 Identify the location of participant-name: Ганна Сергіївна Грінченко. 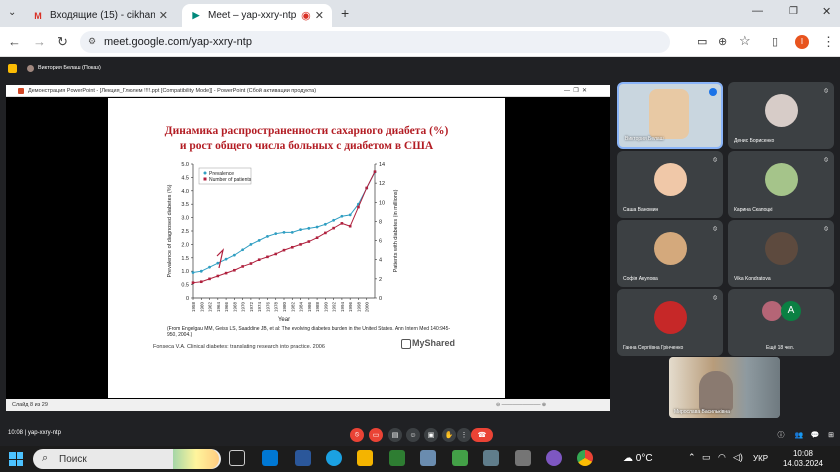
(653, 348).